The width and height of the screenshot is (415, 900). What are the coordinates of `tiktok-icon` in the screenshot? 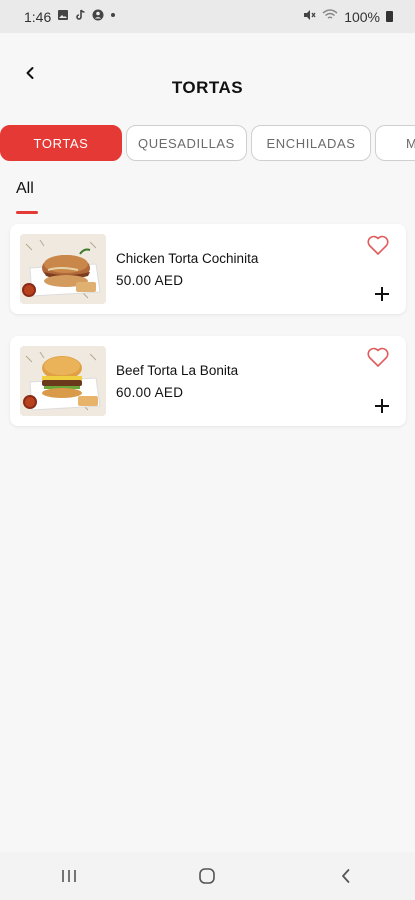 It's located at (80, 16).